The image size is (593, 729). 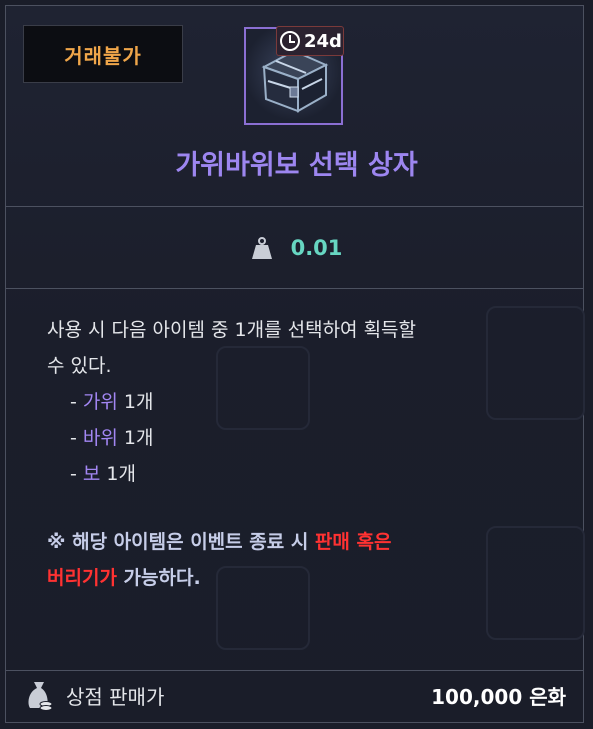 What do you see at coordinates (290, 41) in the screenshot?
I see `clock-icon` at bounding box center [290, 41].